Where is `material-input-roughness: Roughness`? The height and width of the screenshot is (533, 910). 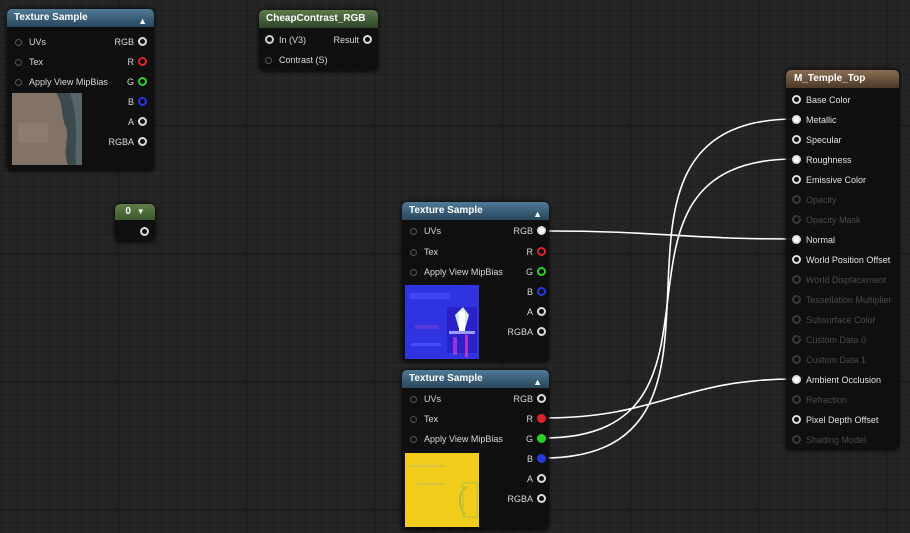
material-input-roughness: Roughness is located at coordinates (822, 160).